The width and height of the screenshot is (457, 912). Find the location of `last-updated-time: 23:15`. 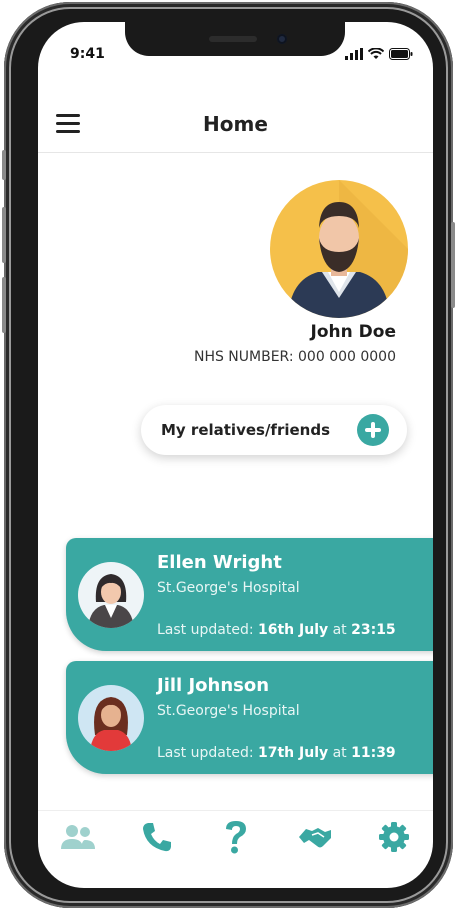

last-updated-time: 23:15 is located at coordinates (373, 630).